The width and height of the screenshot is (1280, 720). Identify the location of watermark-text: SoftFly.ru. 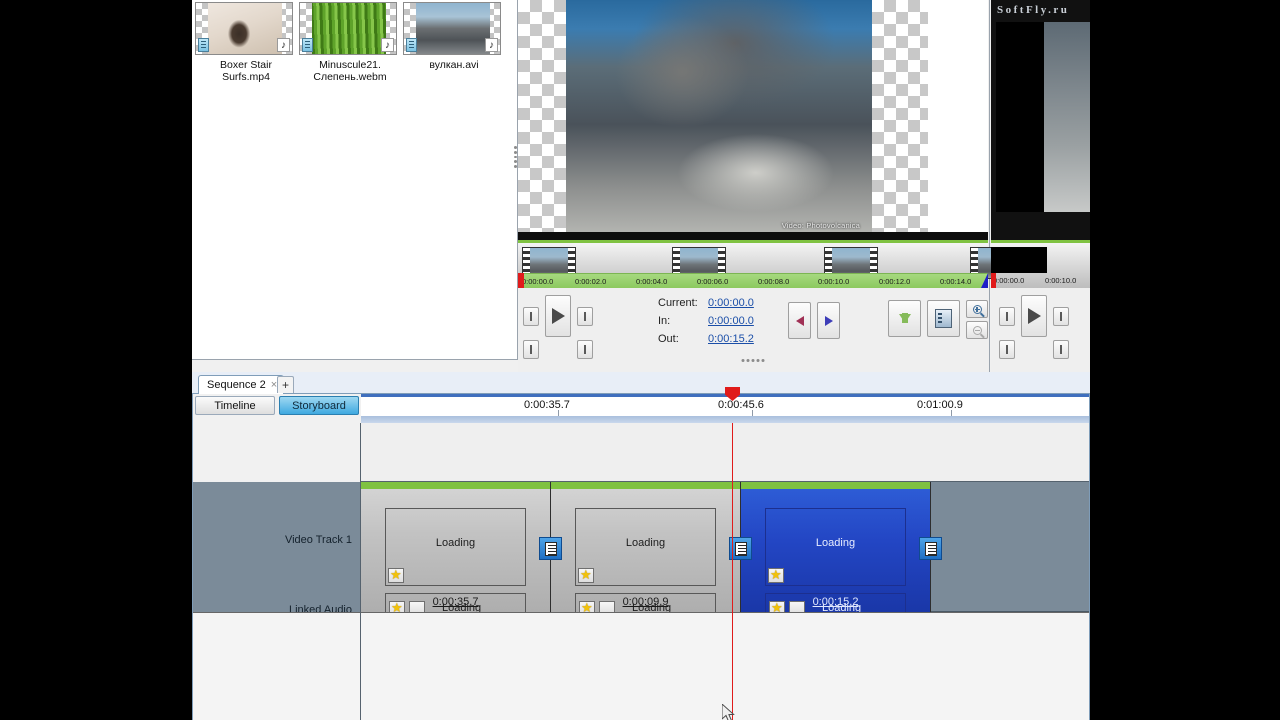
(1033, 10).